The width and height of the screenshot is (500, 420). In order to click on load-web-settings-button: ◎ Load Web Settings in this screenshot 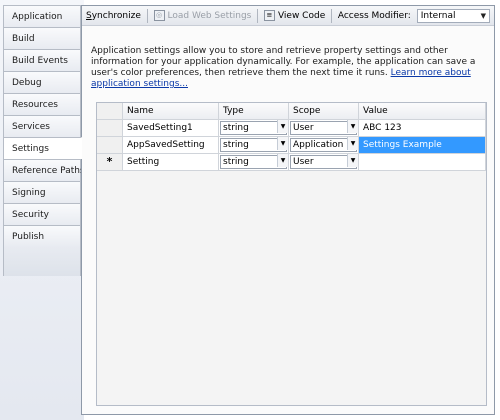, I will do `click(202, 15)`.